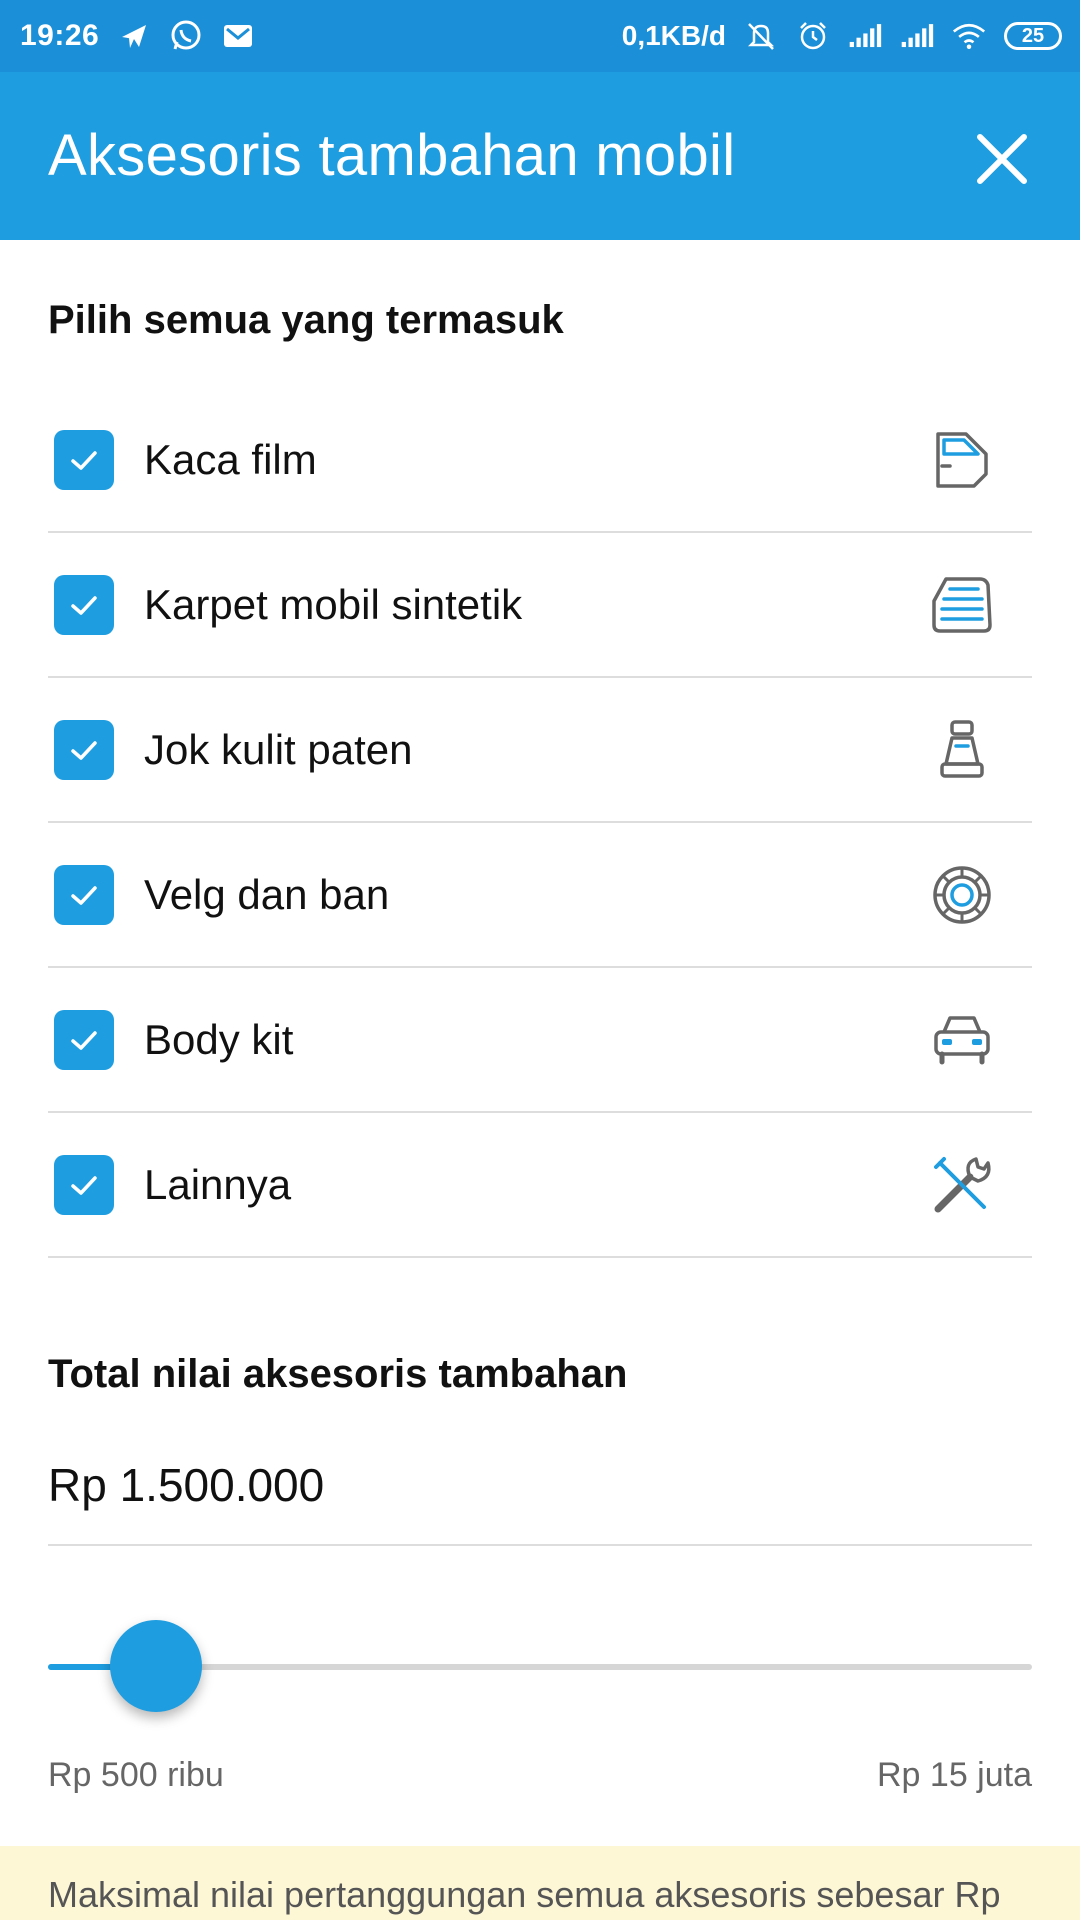 The height and width of the screenshot is (1920, 1080). Describe the element at coordinates (186, 36) in the screenshot. I see `whatsapp-icon` at that location.